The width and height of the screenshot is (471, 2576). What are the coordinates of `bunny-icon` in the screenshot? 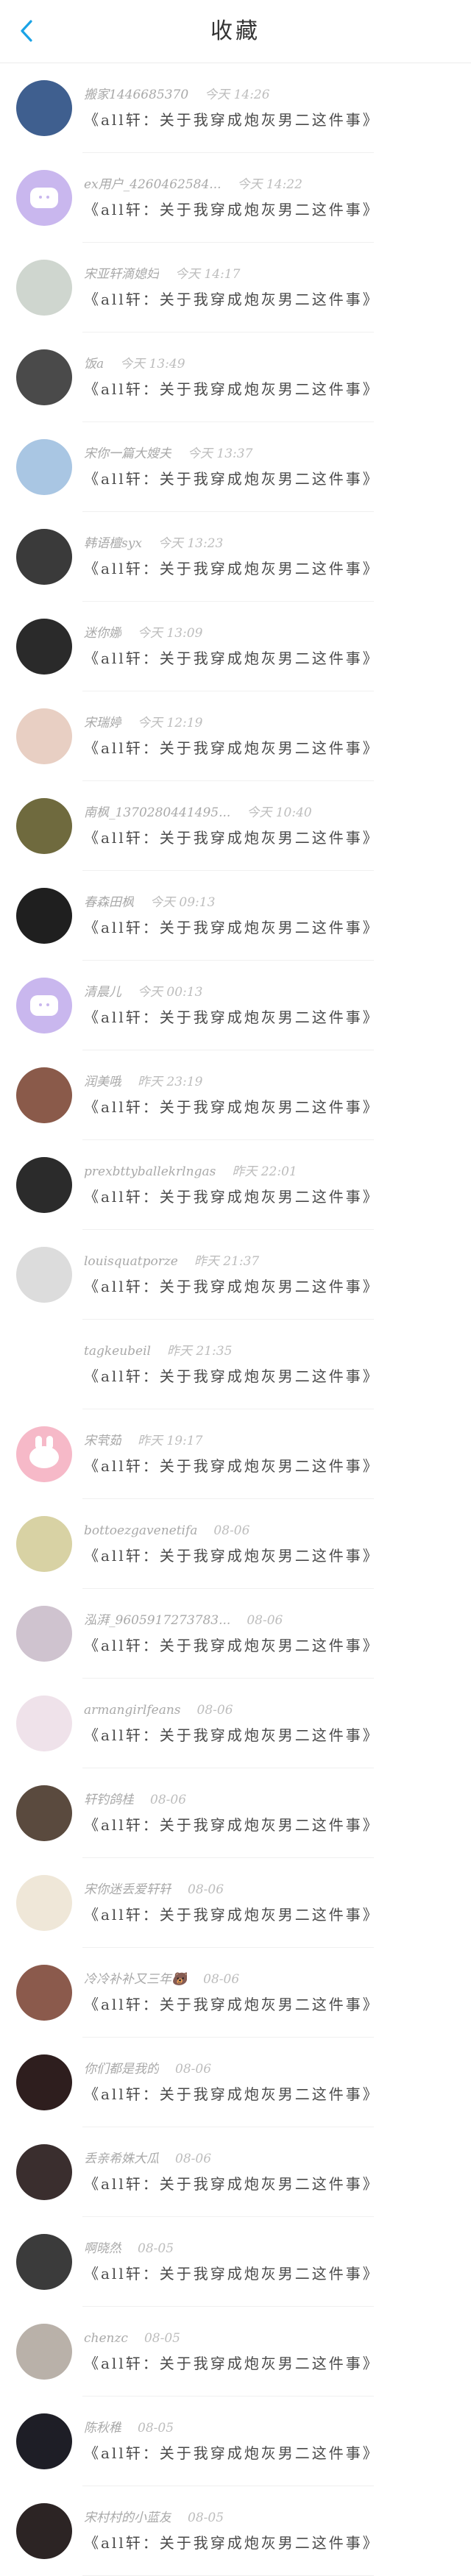 It's located at (44, 1452).